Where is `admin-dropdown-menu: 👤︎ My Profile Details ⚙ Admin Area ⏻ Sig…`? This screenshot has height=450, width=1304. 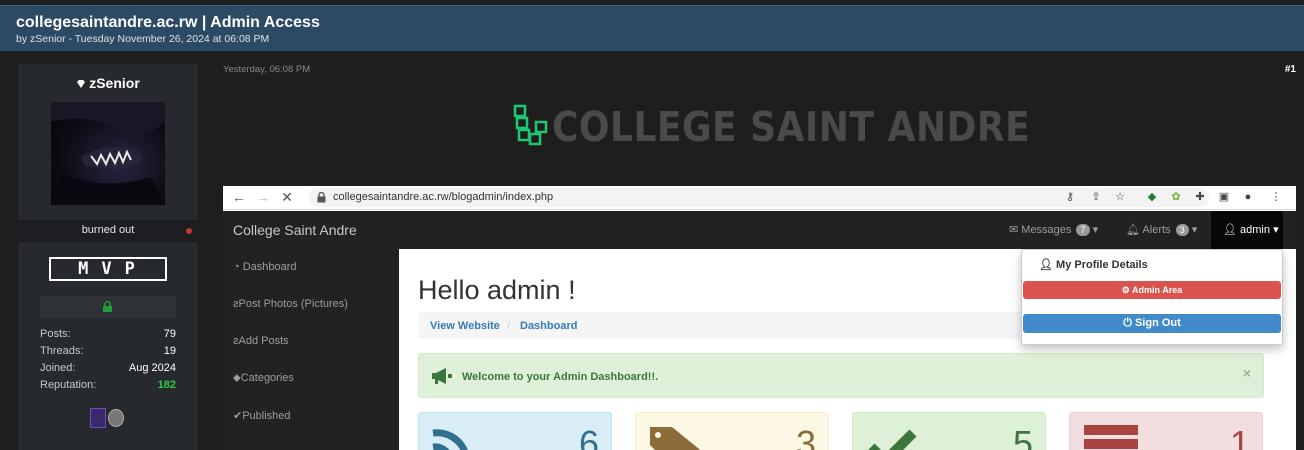
admin-dropdown-menu: 👤︎ My Profile Details ⚙ Admin Area ⏻ Sig… is located at coordinates (1152, 297).